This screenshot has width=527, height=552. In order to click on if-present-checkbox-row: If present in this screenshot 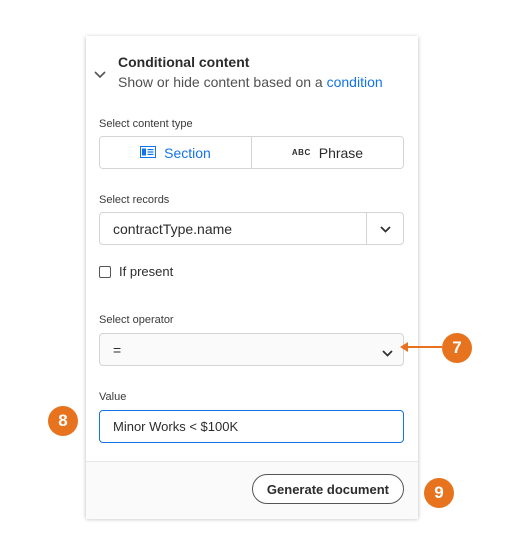, I will do `click(136, 271)`.